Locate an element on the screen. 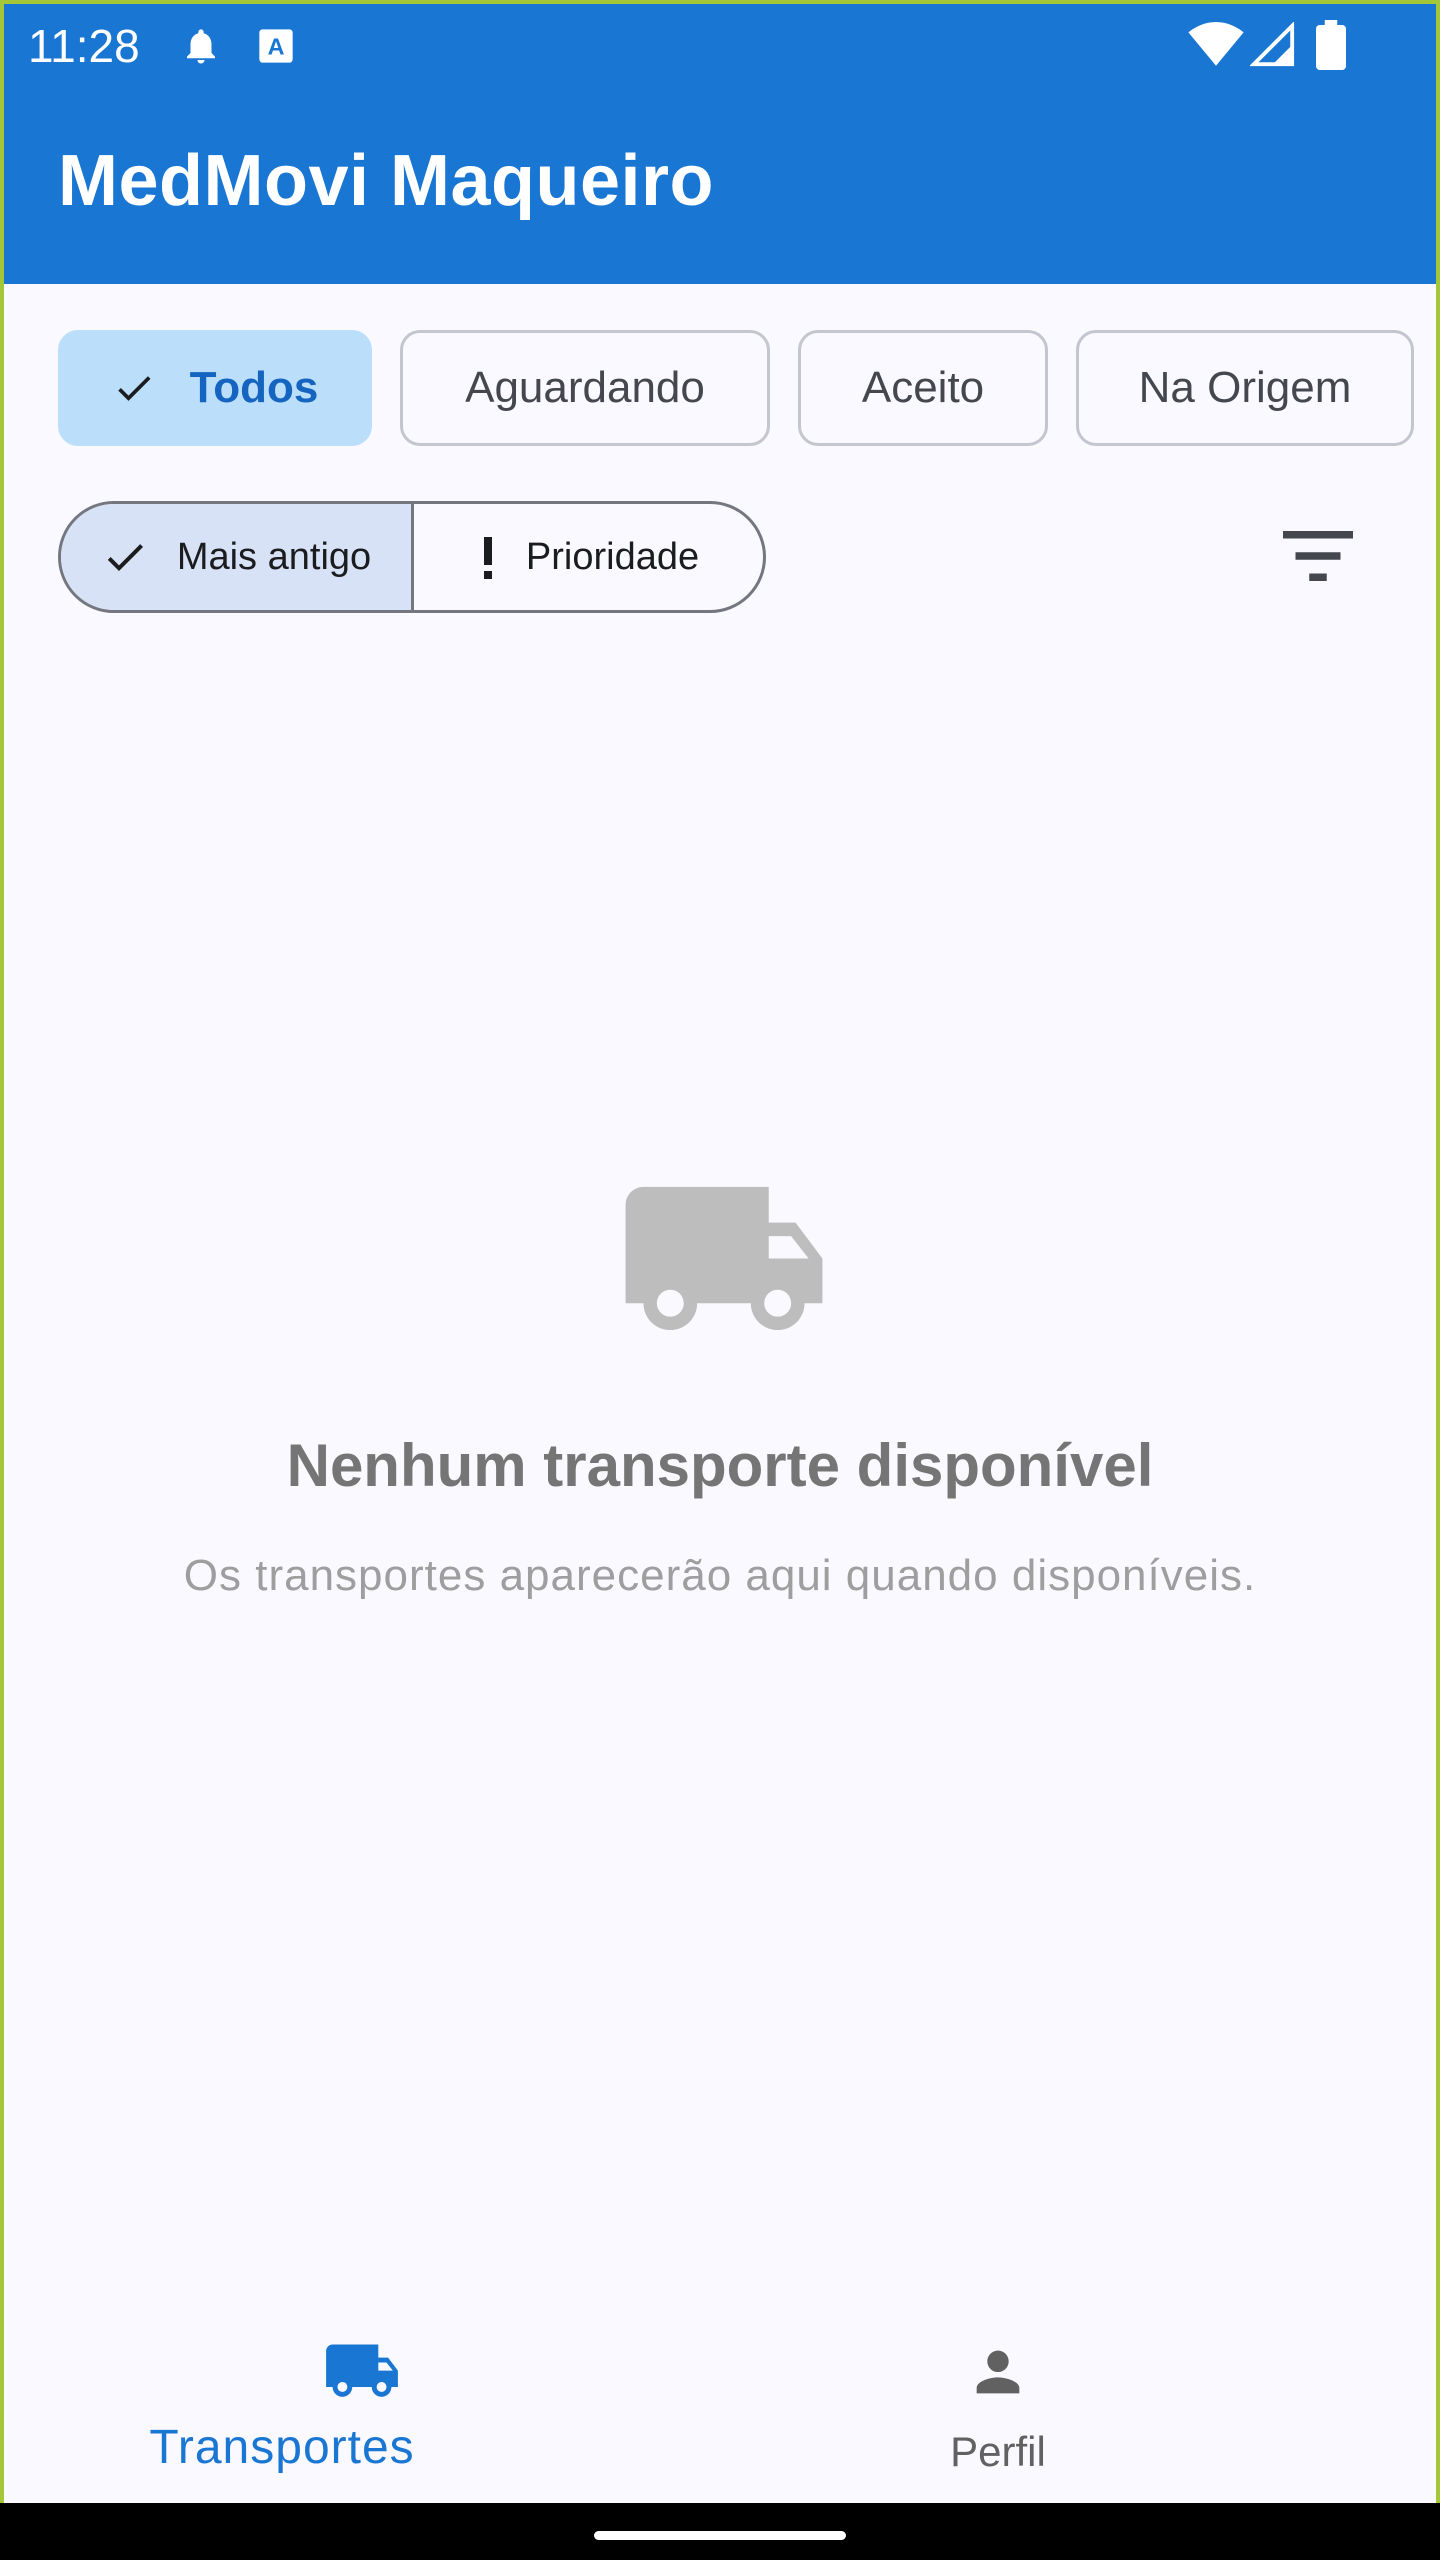  a-notification-icon: A is located at coordinates (276, 48).